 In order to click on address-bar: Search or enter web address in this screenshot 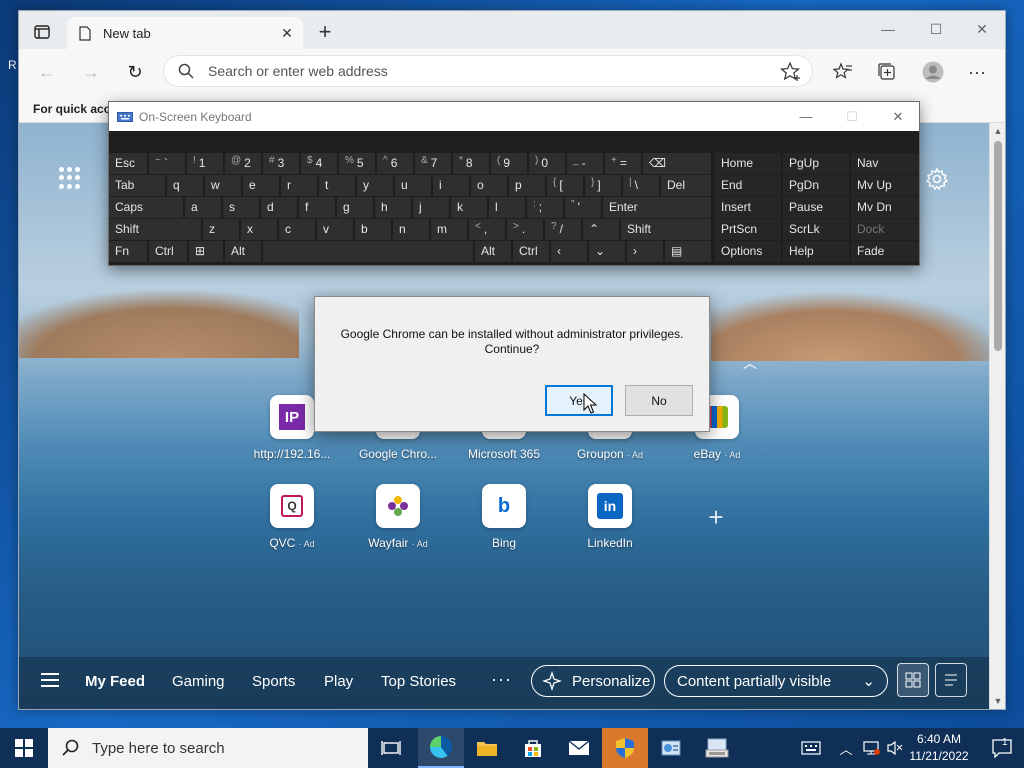, I will do `click(488, 71)`.